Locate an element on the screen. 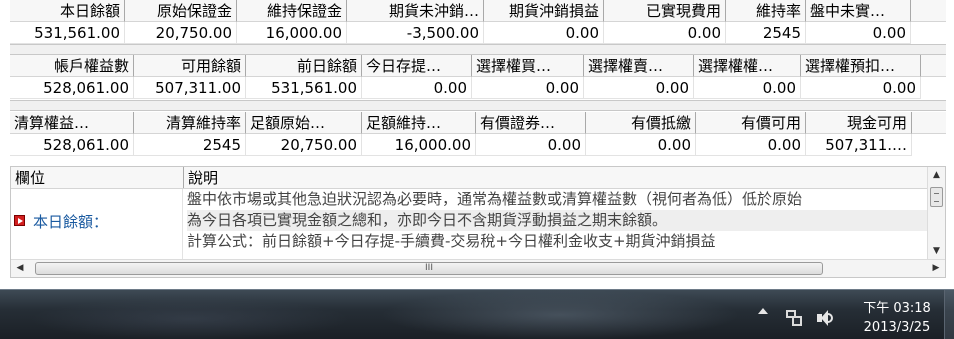 This screenshot has width=954, height=339. horizontal-scrollbar: ◀ III ▶ is located at coordinates (478, 268).